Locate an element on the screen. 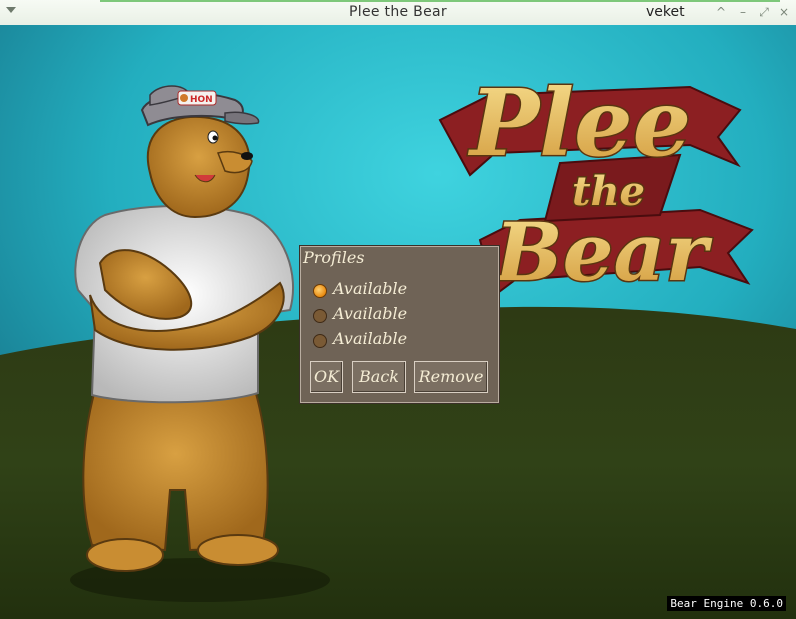 This screenshot has width=796, height=619. cap-logo-text: HON is located at coordinates (201, 100).